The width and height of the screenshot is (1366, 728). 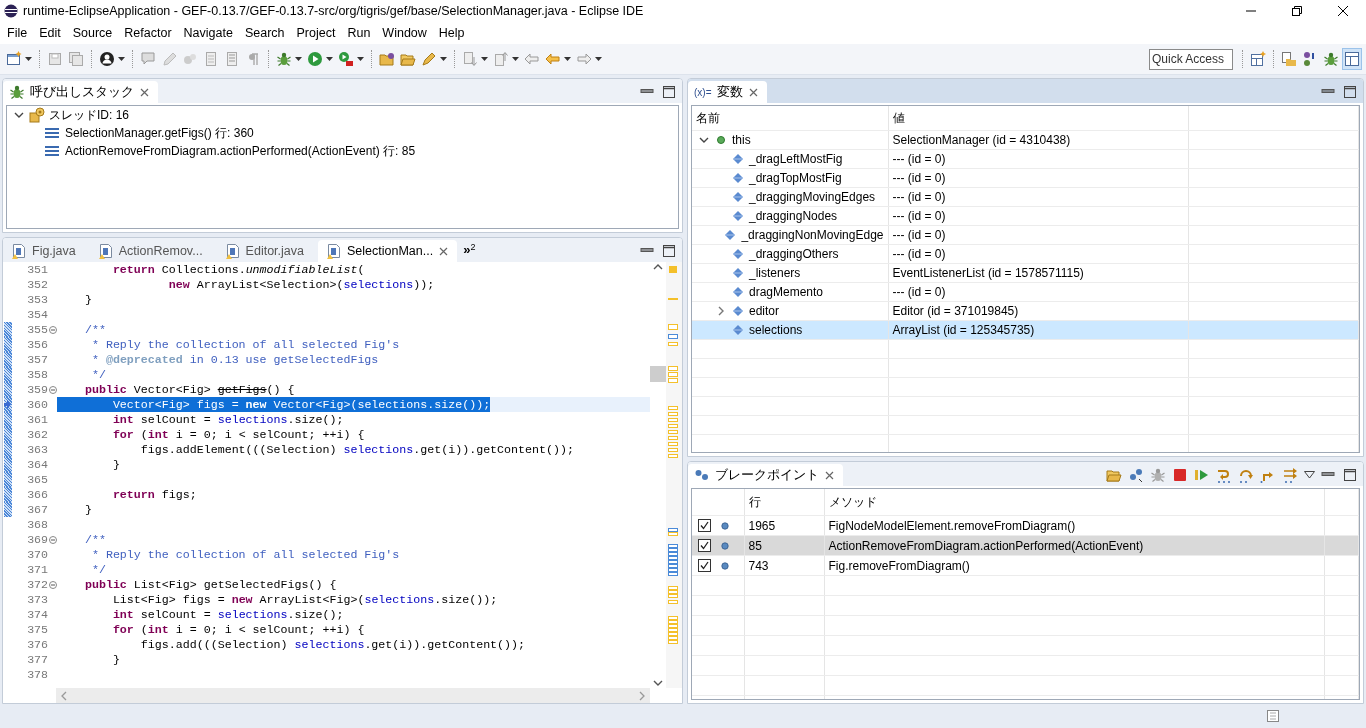 What do you see at coordinates (451, 33) in the screenshot?
I see `menu-item: Help` at bounding box center [451, 33].